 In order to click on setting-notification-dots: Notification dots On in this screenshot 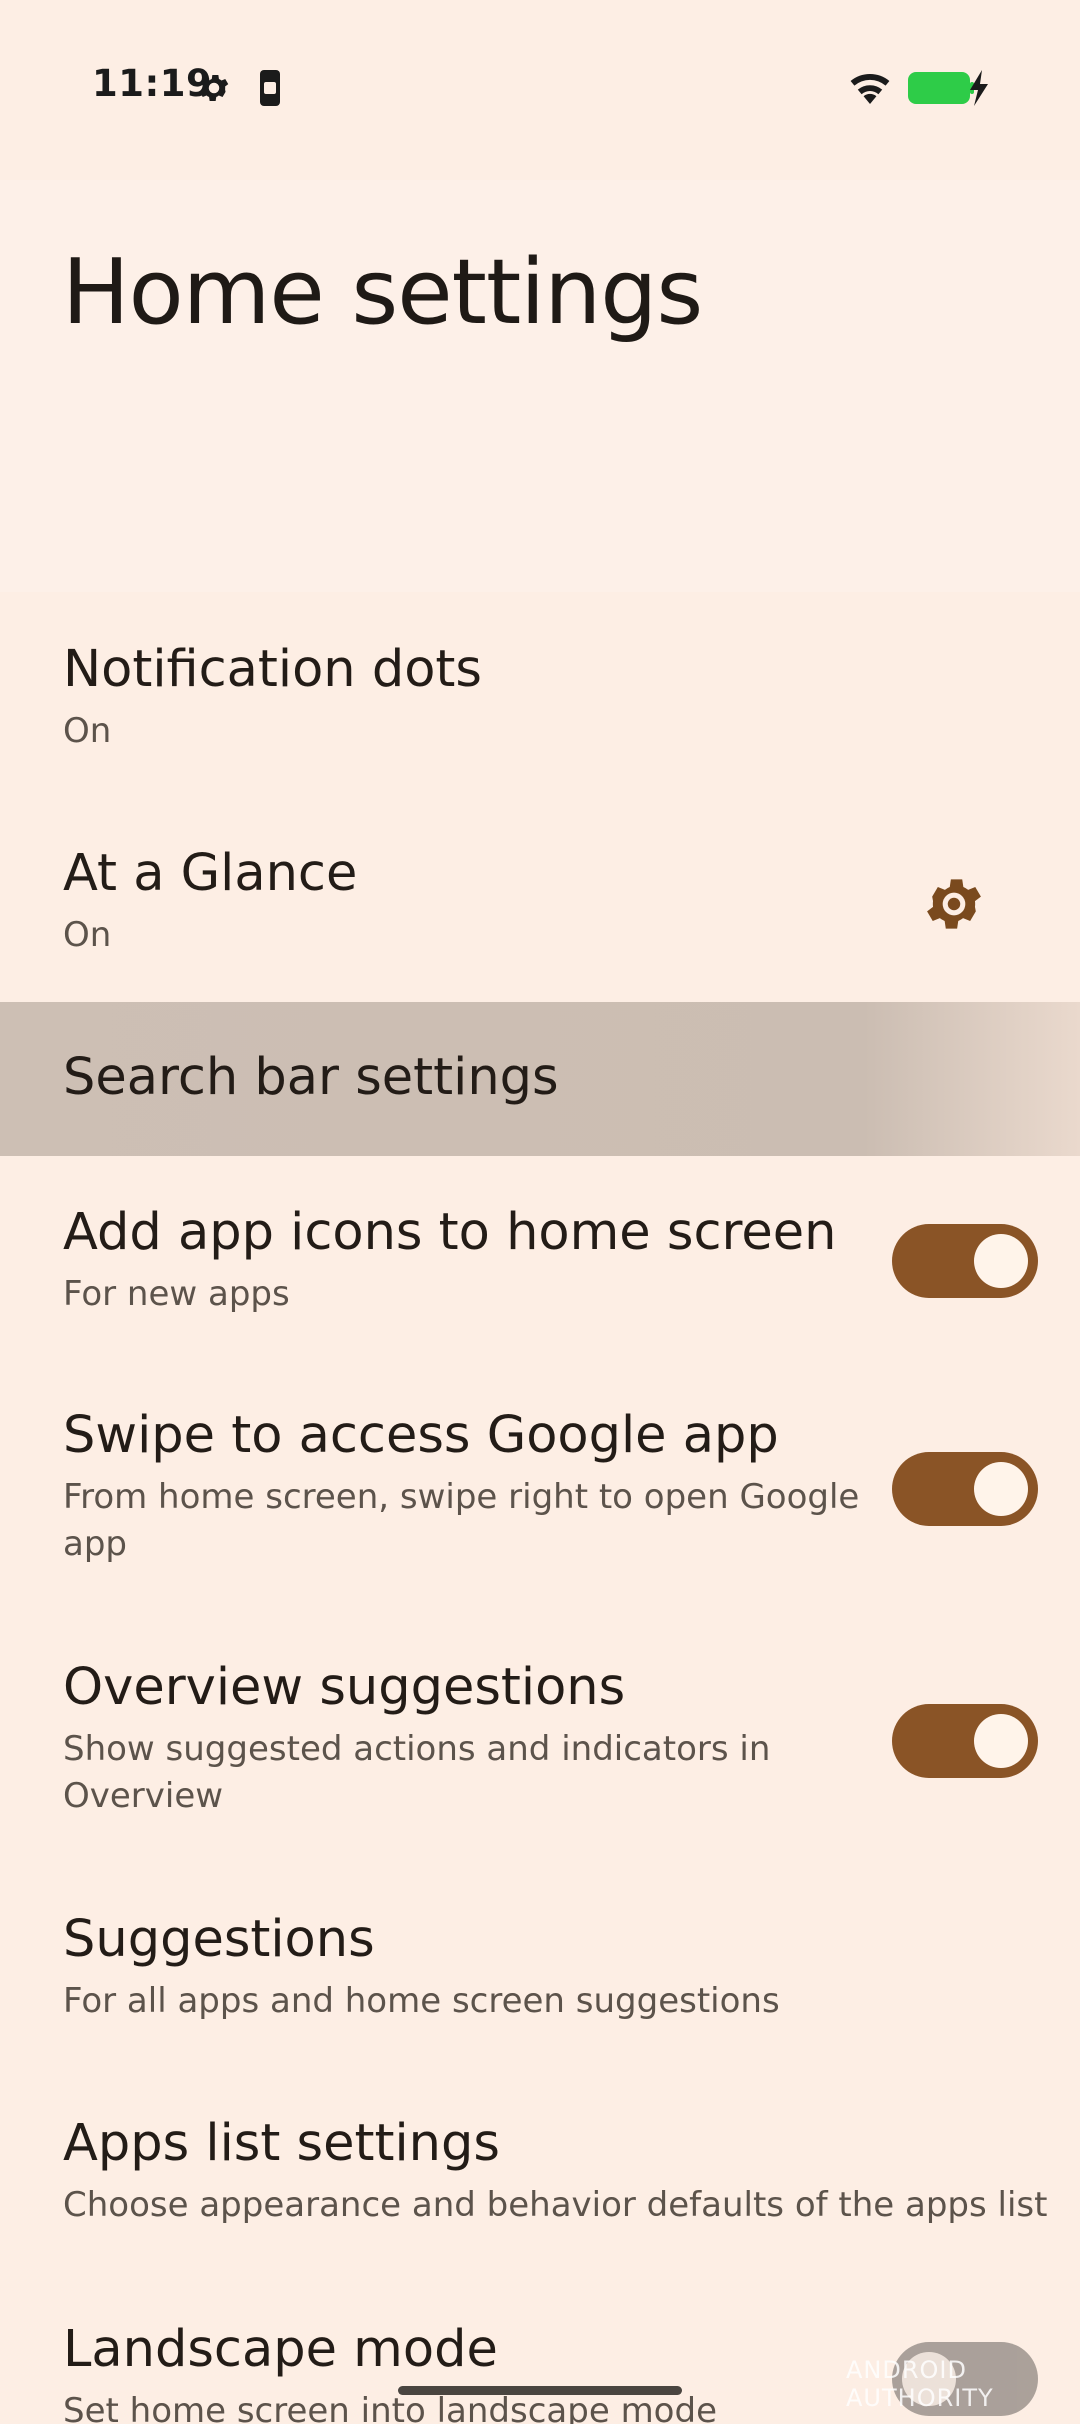, I will do `click(540, 712)`.